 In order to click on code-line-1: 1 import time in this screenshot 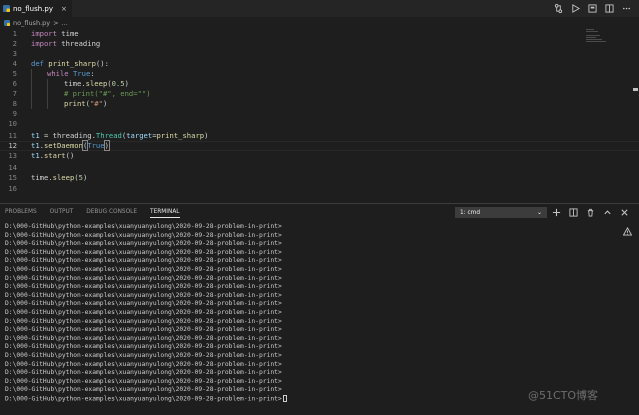, I will do `click(300, 34)`.